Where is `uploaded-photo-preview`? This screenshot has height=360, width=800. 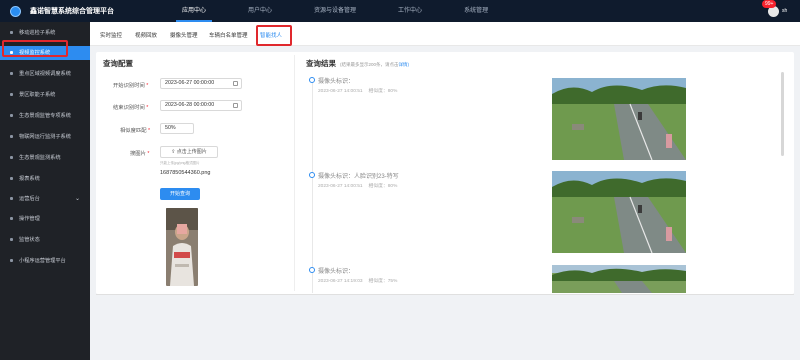 uploaded-photo-preview is located at coordinates (182, 247).